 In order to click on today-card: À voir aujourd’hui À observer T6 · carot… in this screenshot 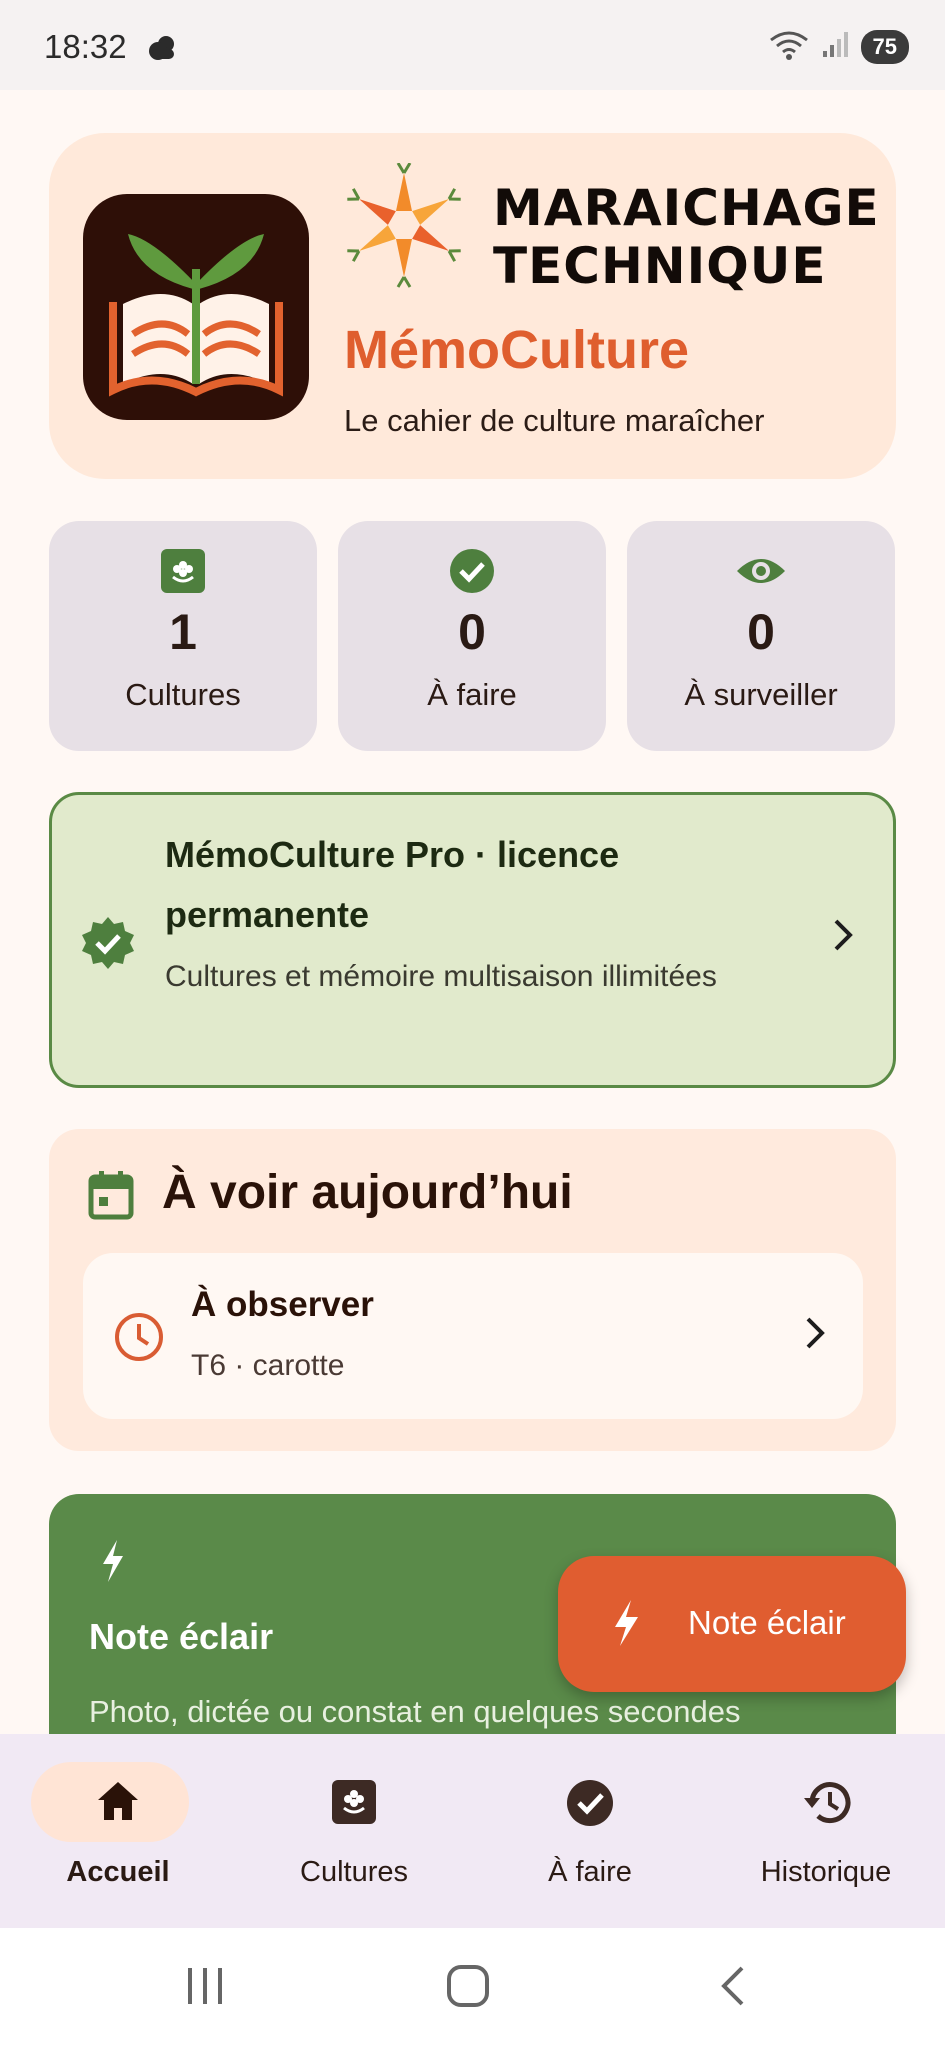, I will do `click(472, 1290)`.